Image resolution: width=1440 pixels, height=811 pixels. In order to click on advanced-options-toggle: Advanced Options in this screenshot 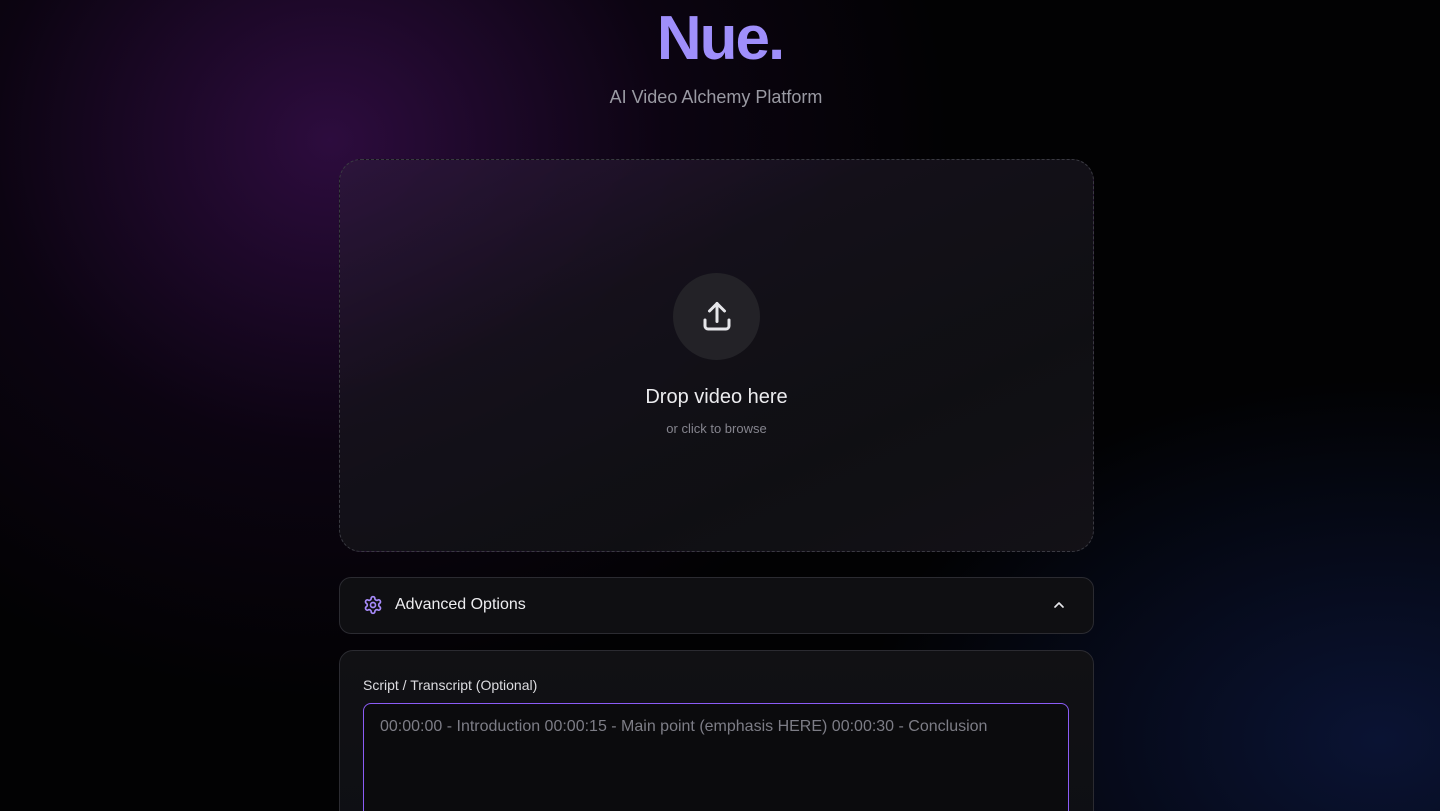, I will do `click(716, 605)`.